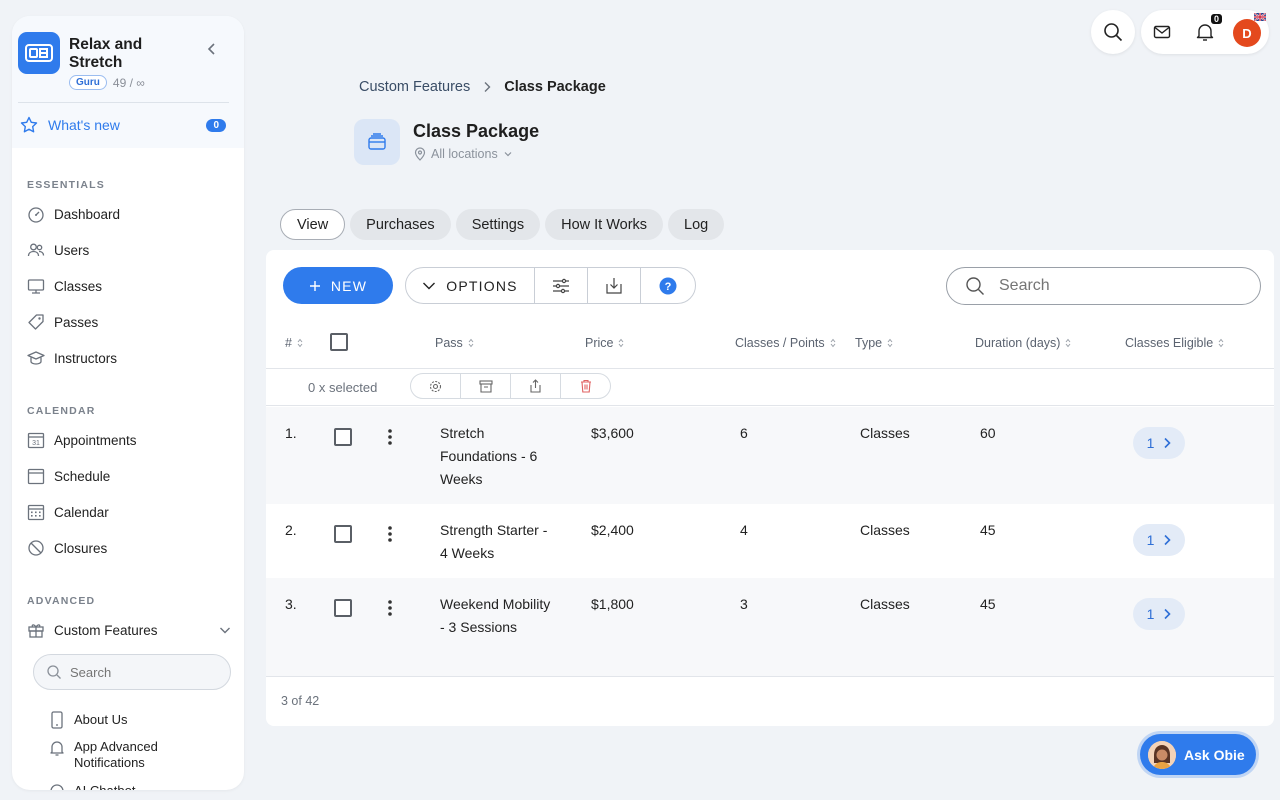  Describe the element at coordinates (313, 224) in the screenshot. I see `tab-view: View` at that location.